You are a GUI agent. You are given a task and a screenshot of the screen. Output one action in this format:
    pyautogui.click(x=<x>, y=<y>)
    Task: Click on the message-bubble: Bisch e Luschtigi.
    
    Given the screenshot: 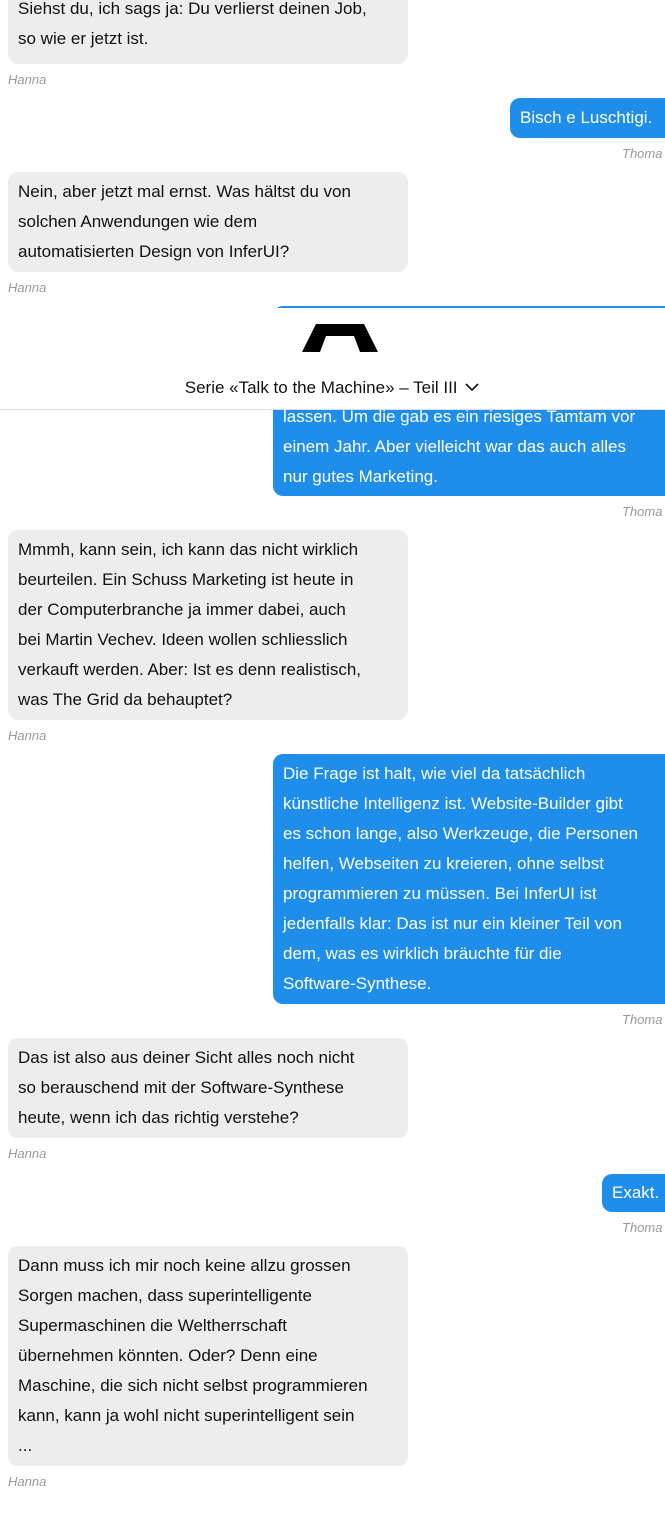 What is the action you would take?
    pyautogui.click(x=587, y=118)
    